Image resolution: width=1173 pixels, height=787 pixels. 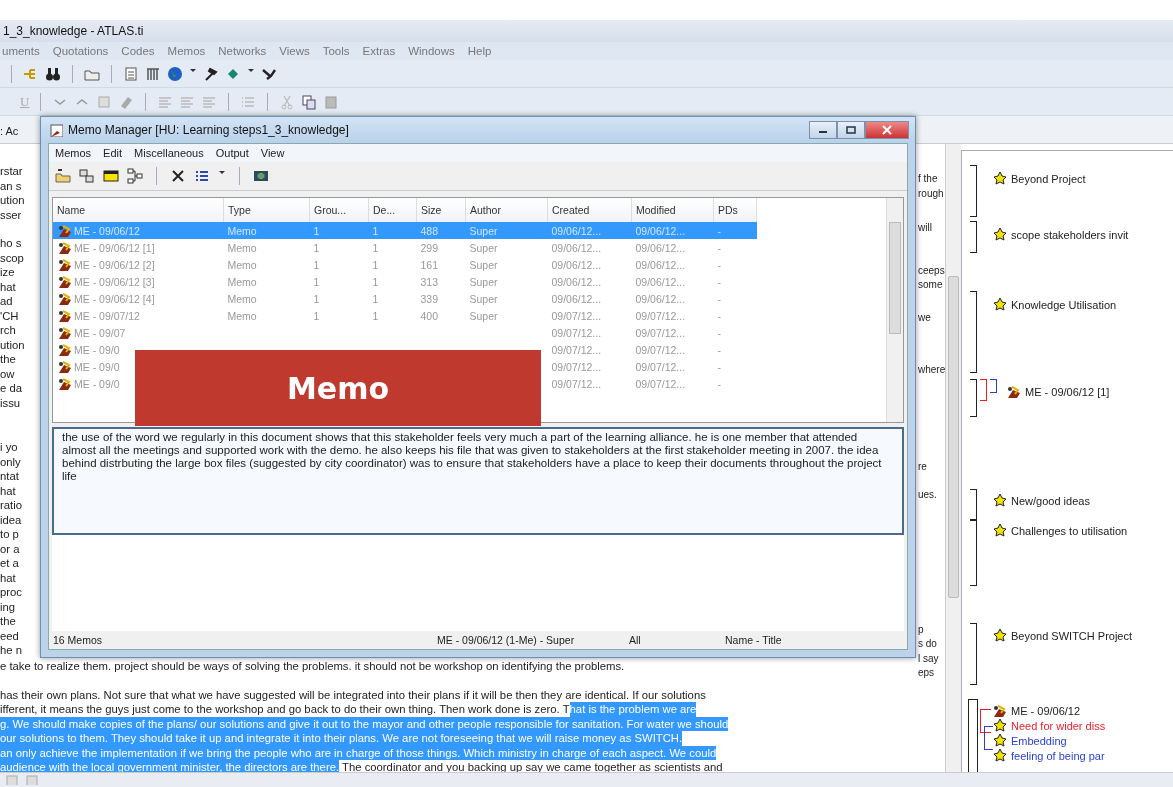 I want to click on folder-icon, so click(x=63, y=176).